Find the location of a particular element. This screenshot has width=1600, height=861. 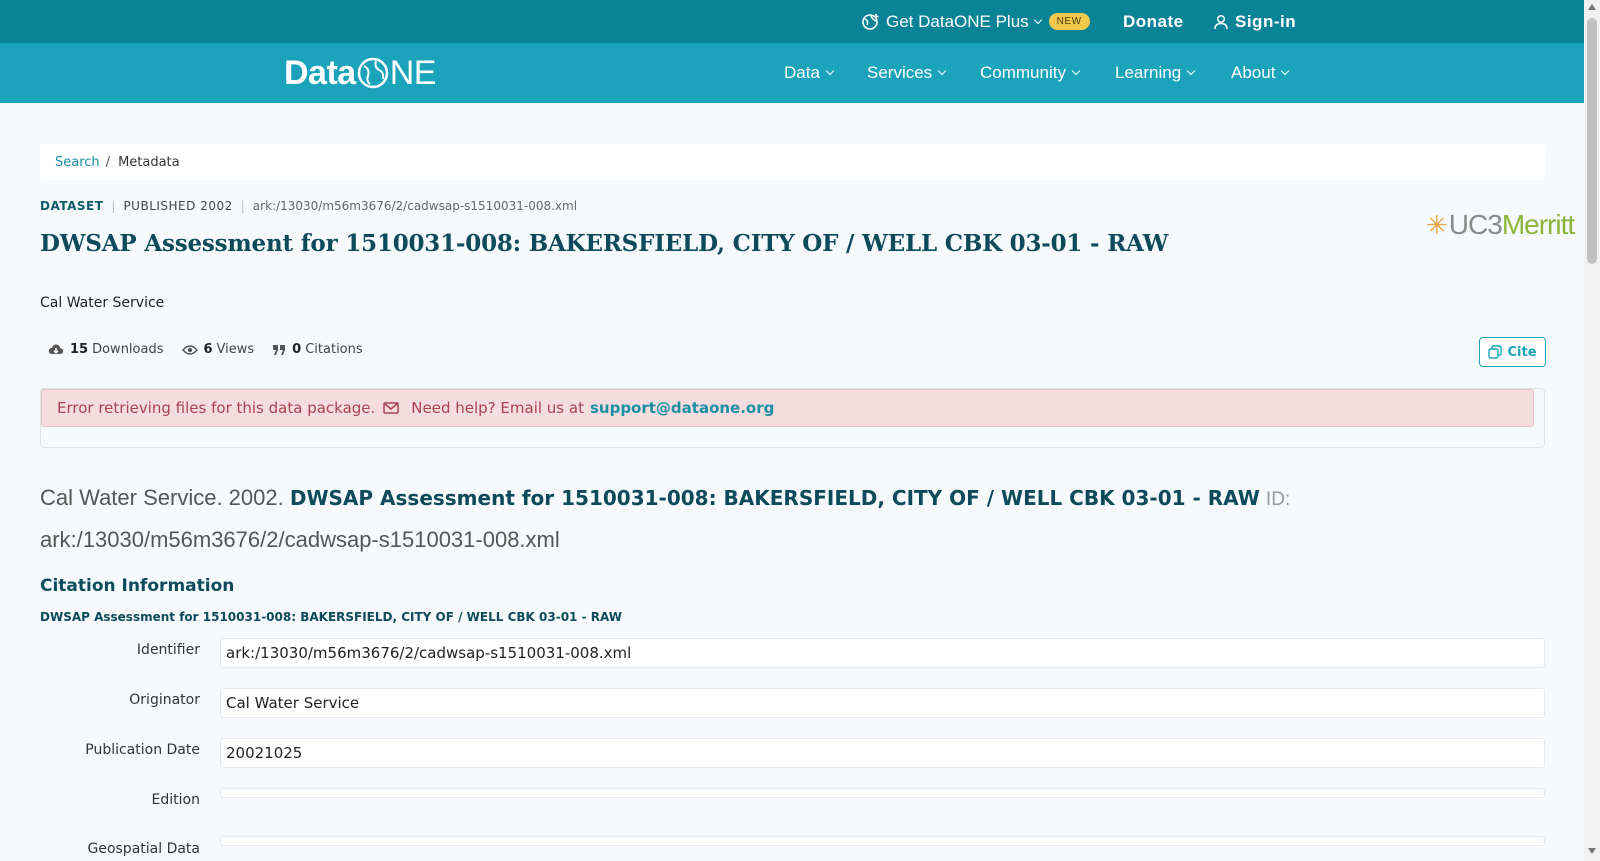

nav-services: Services is located at coordinates (907, 73).